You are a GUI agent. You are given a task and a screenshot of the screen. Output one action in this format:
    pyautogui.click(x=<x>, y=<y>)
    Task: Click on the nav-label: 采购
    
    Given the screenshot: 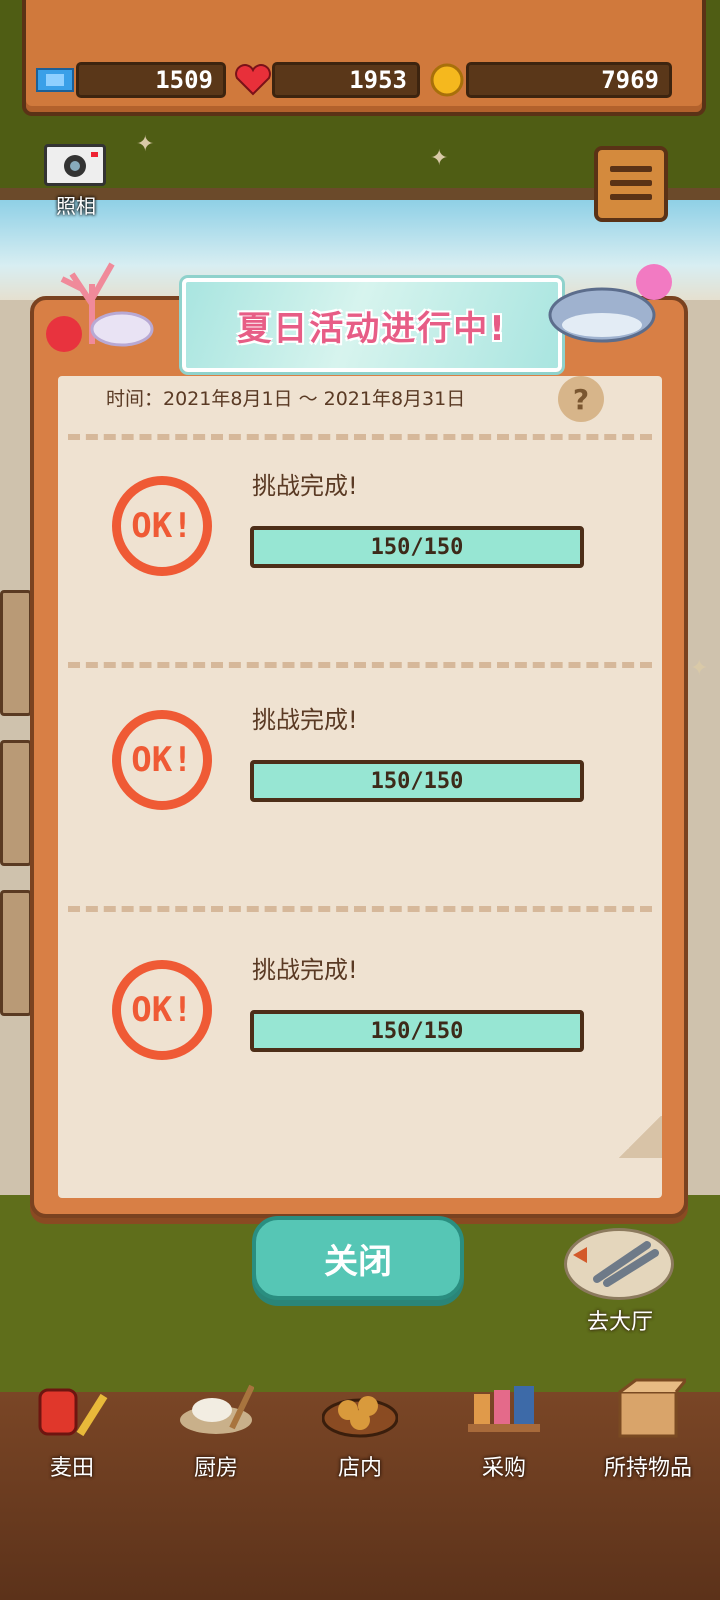 What is the action you would take?
    pyautogui.click(x=503, y=1468)
    